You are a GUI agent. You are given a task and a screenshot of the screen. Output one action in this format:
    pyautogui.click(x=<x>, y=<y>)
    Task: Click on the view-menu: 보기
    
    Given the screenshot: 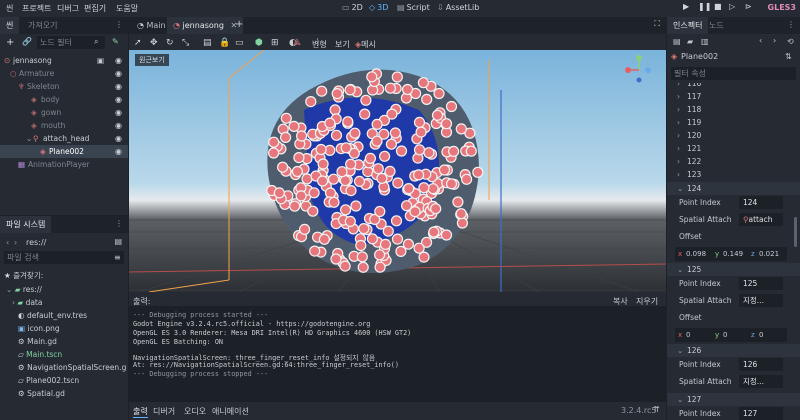 What is the action you would take?
    pyautogui.click(x=342, y=44)
    